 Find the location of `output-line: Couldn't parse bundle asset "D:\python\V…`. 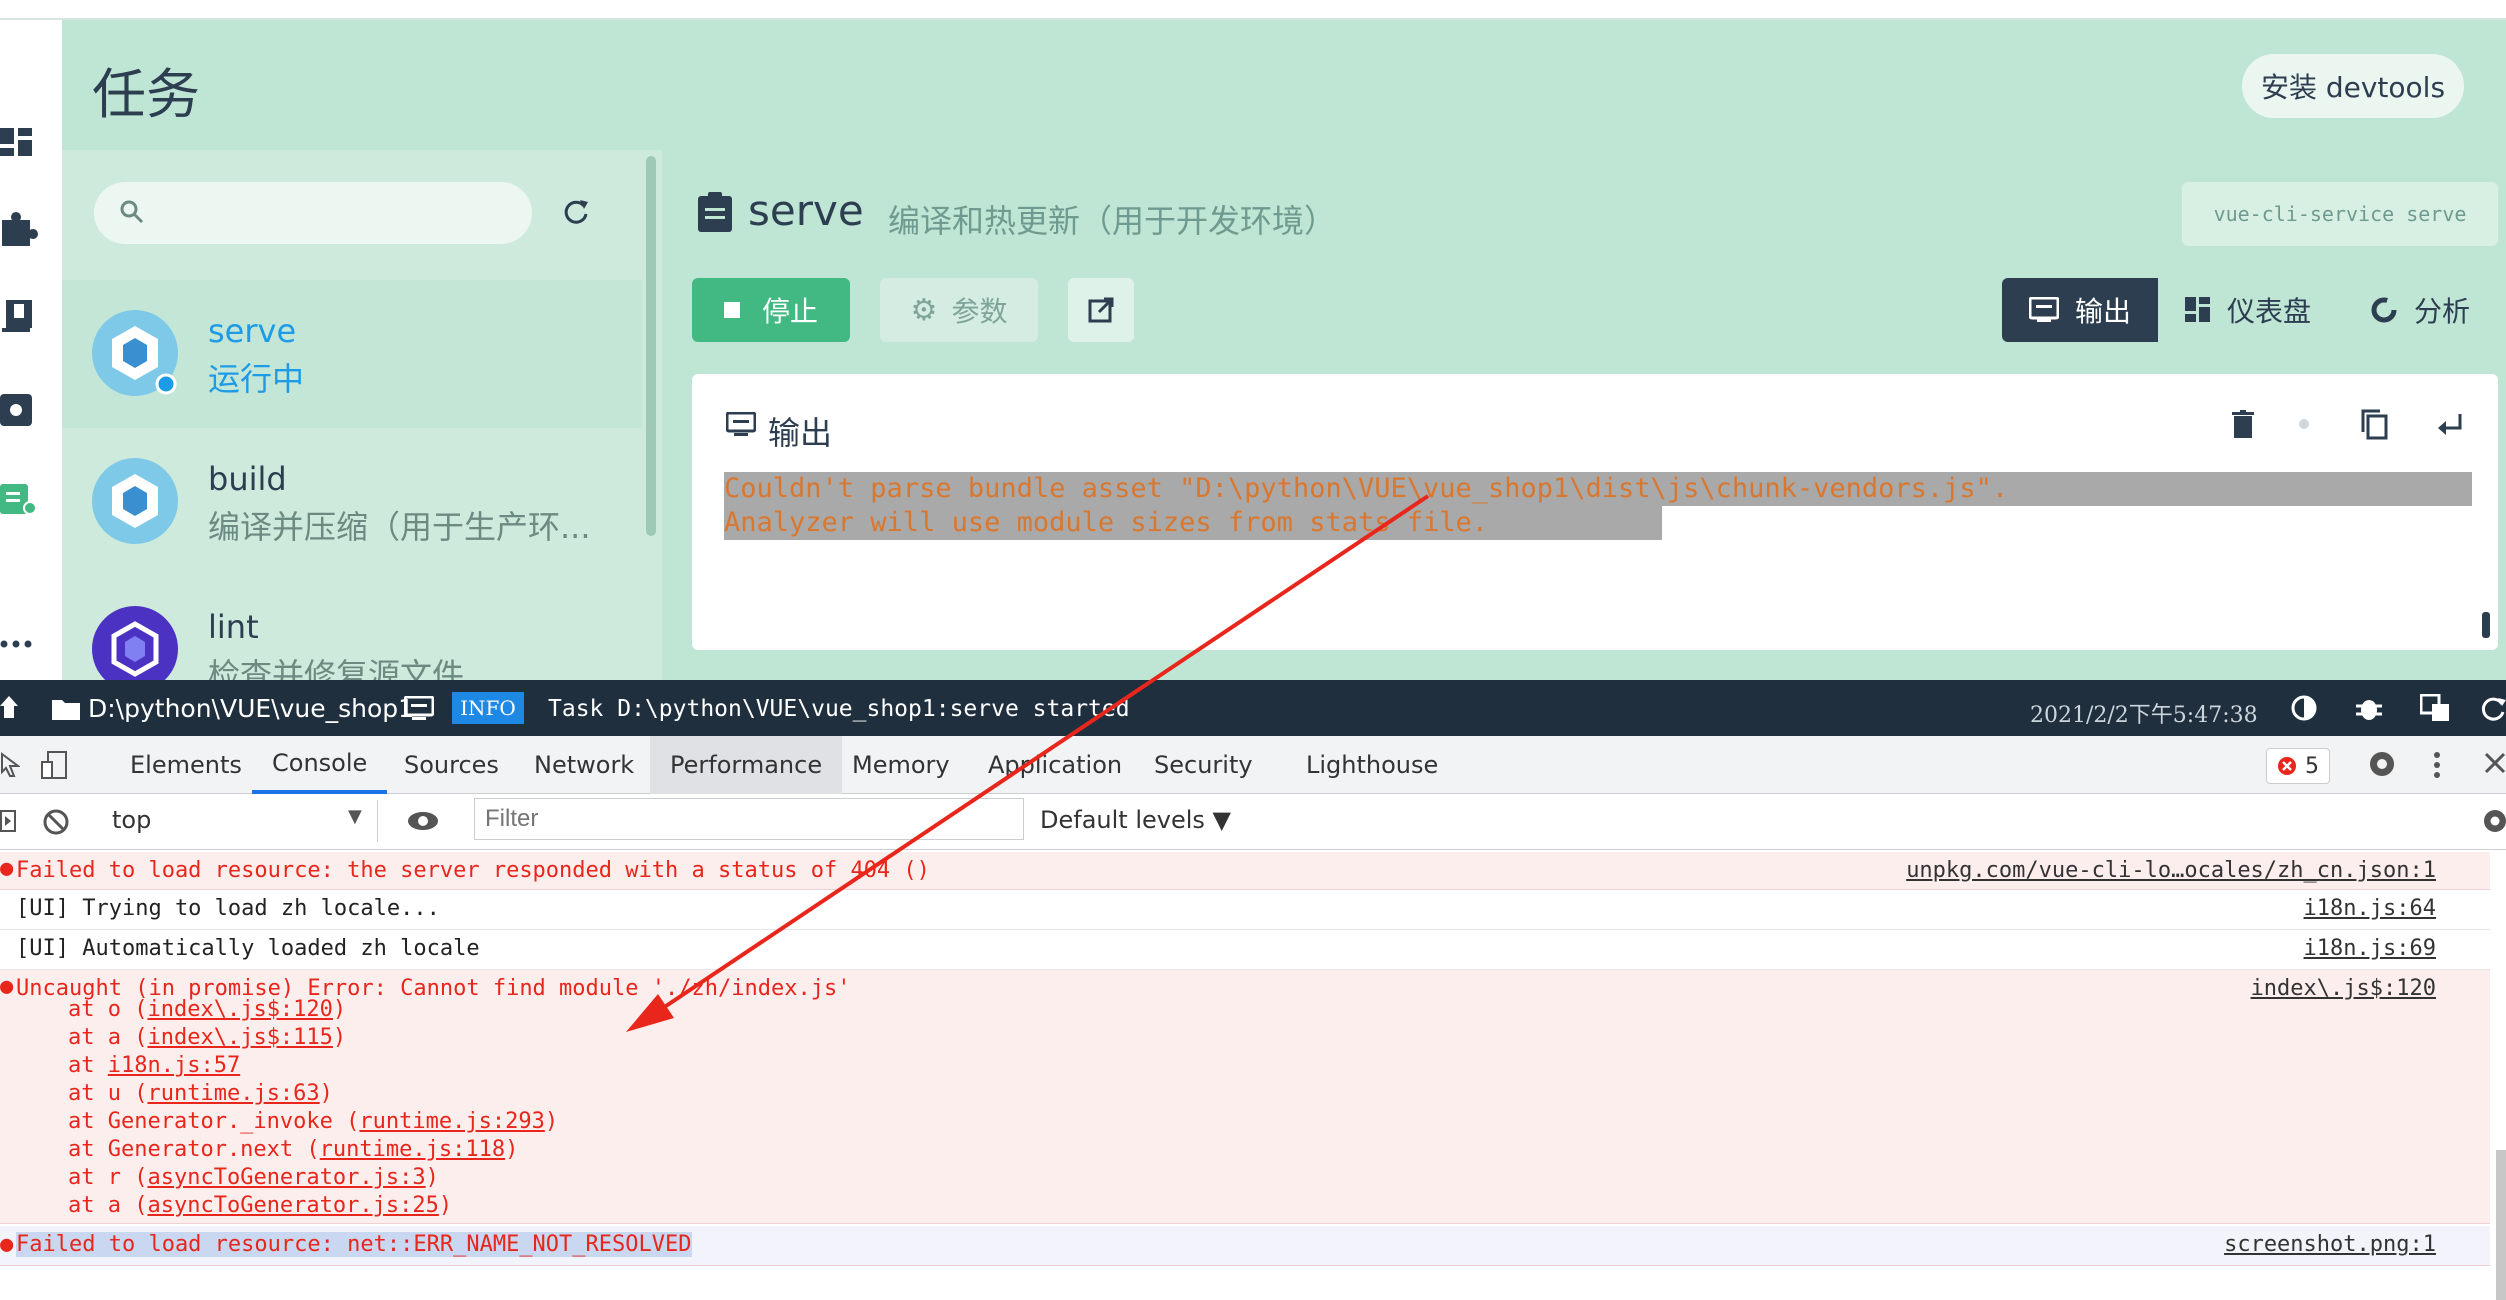

output-line: Couldn't parse bundle asset "D:\python\V… is located at coordinates (1598, 489).